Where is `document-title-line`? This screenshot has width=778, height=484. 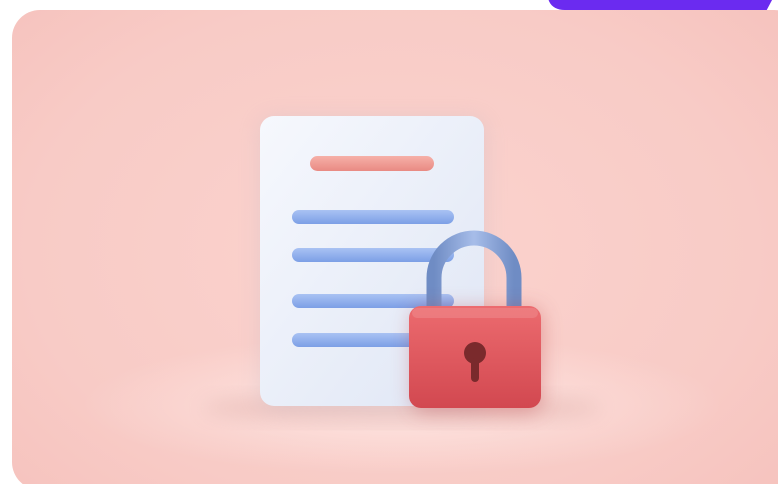
document-title-line is located at coordinates (372, 163).